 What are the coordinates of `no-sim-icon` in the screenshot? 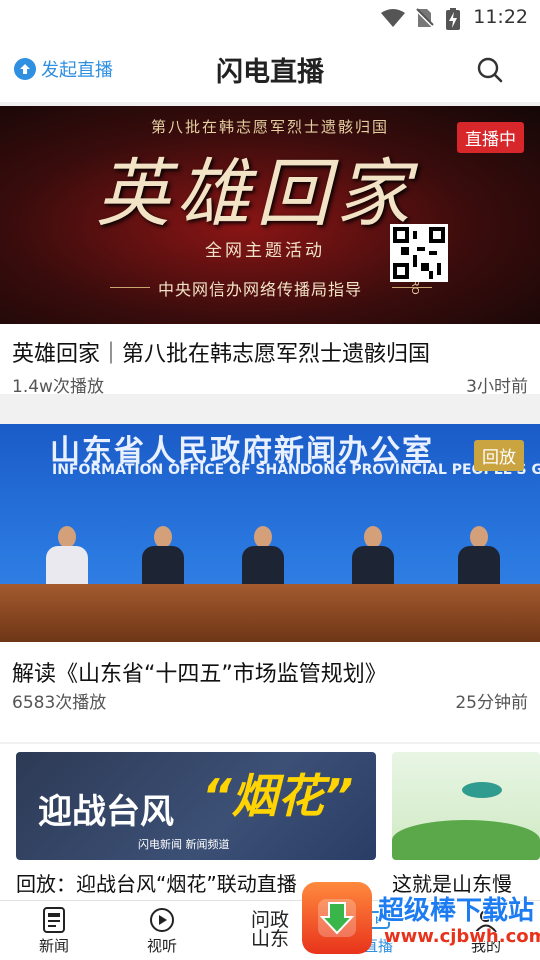 It's located at (424, 18).